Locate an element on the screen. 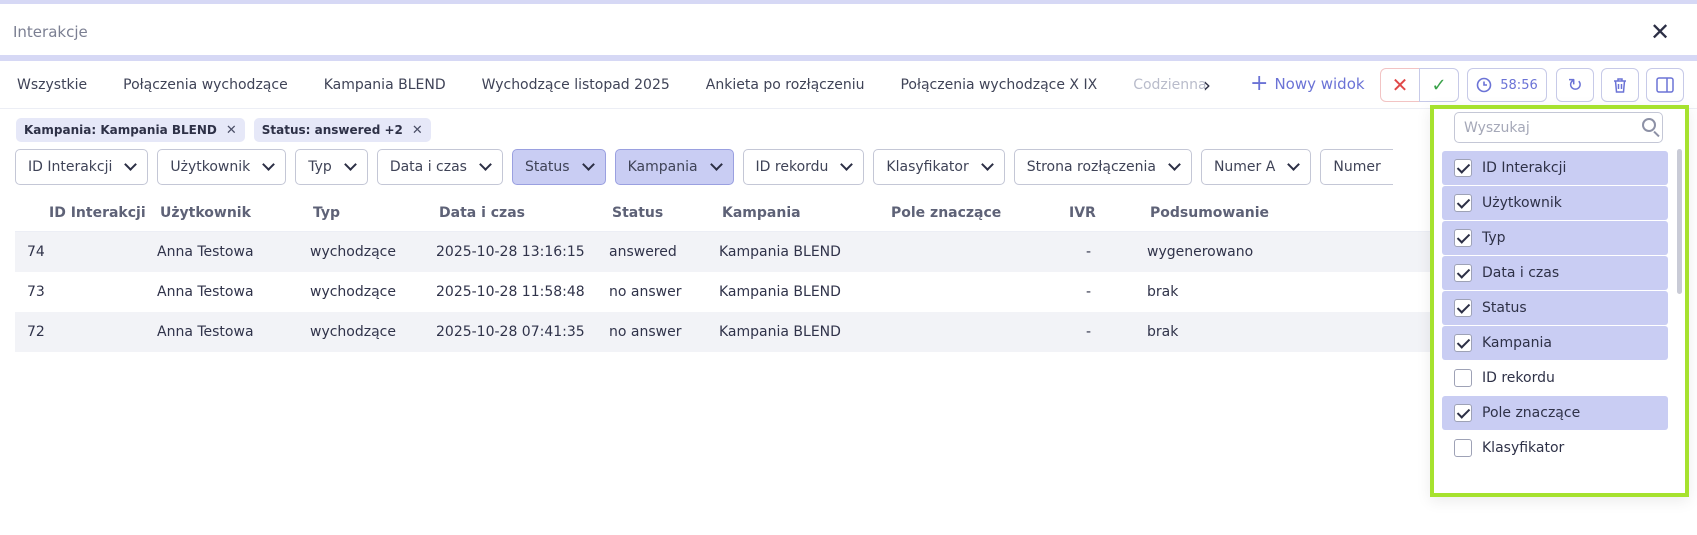 The image size is (1697, 535). column-option-id-interakcji: ID Interakcji is located at coordinates (1555, 168).